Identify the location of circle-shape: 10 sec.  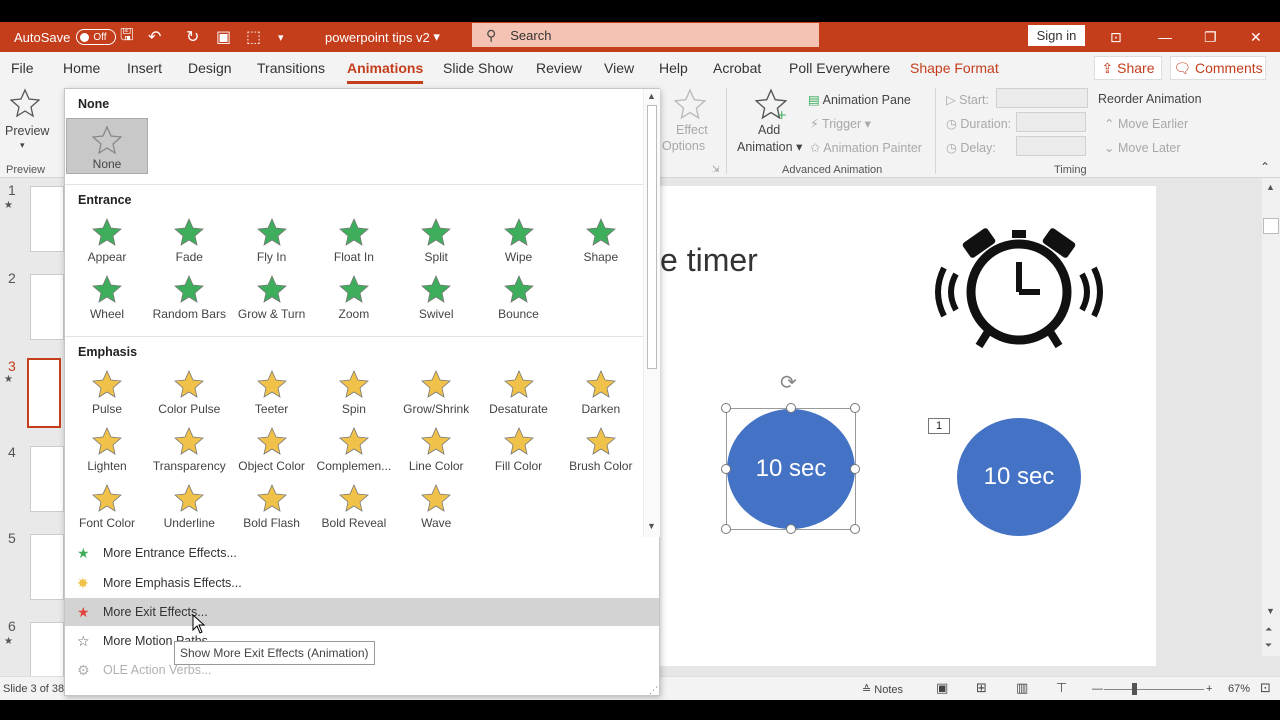
(1019, 477).